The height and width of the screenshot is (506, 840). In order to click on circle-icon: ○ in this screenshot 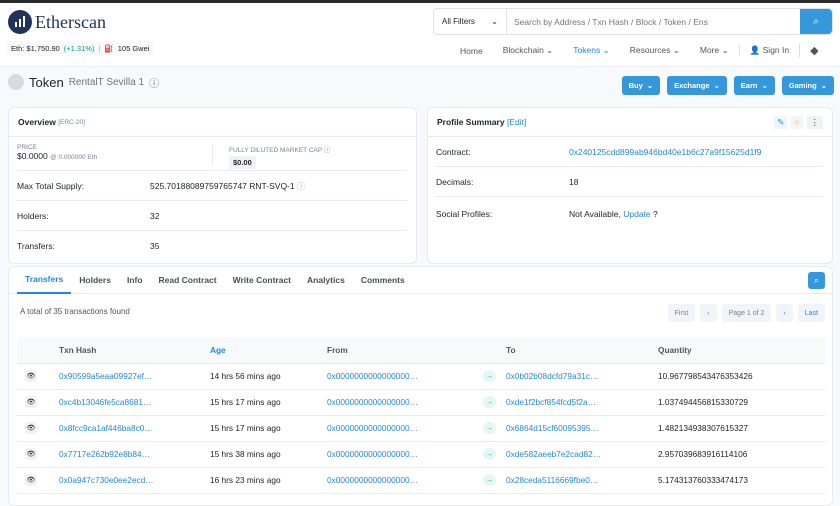, I will do `click(797, 122)`.